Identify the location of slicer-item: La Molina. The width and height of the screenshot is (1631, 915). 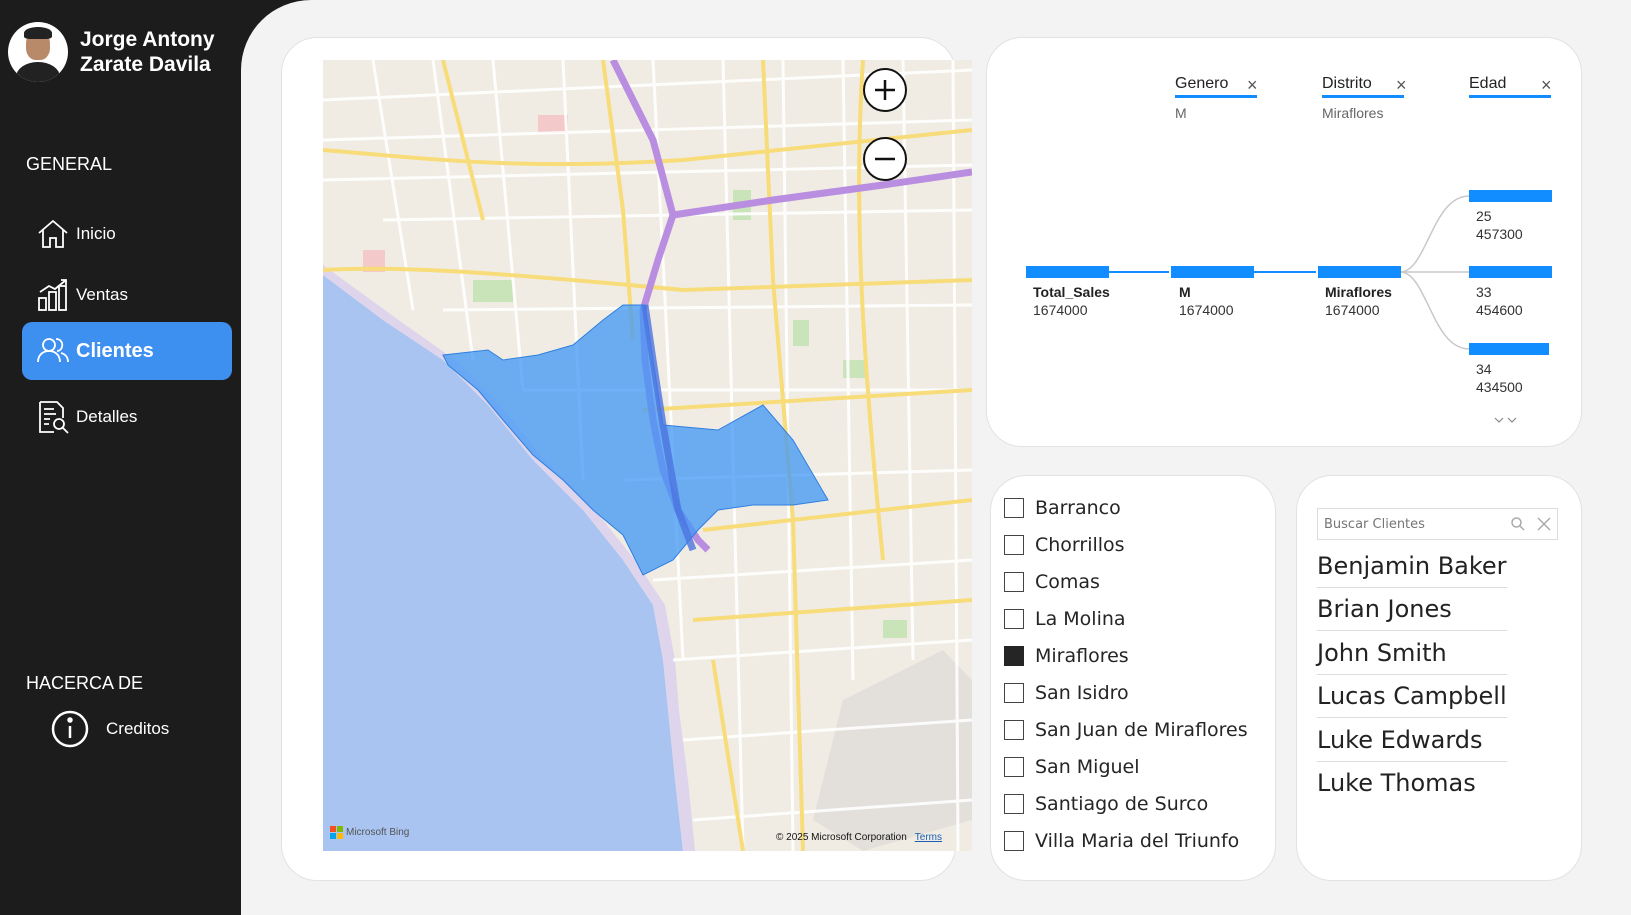
(1065, 619).